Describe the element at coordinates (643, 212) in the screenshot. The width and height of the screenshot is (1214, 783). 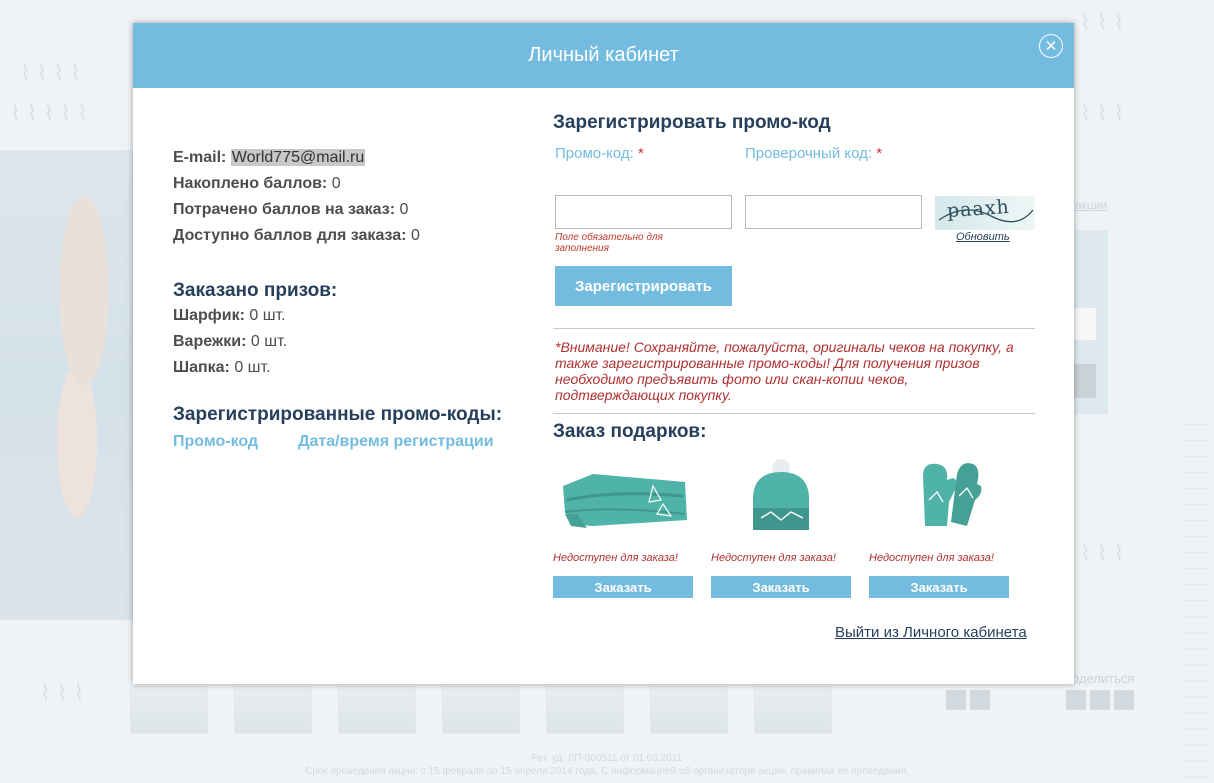
I see `promo-code-input` at that location.